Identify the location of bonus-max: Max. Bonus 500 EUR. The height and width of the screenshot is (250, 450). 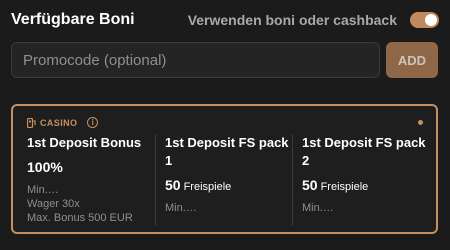
(80, 218).